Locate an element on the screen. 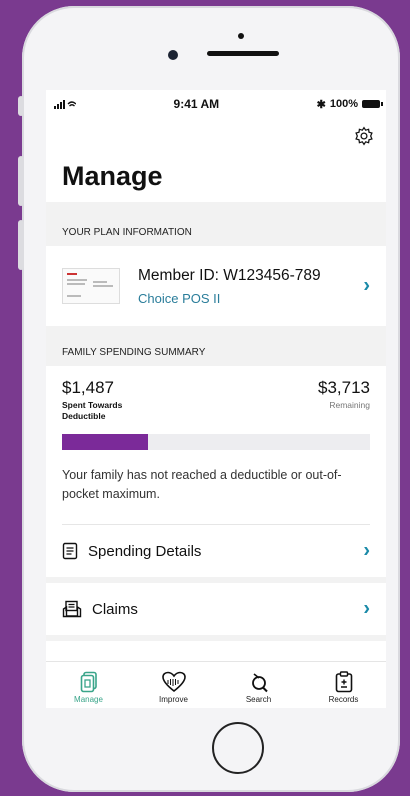 Image resolution: width=410 pixels, height=796 pixels. member-card-thumbnail is located at coordinates (91, 286).